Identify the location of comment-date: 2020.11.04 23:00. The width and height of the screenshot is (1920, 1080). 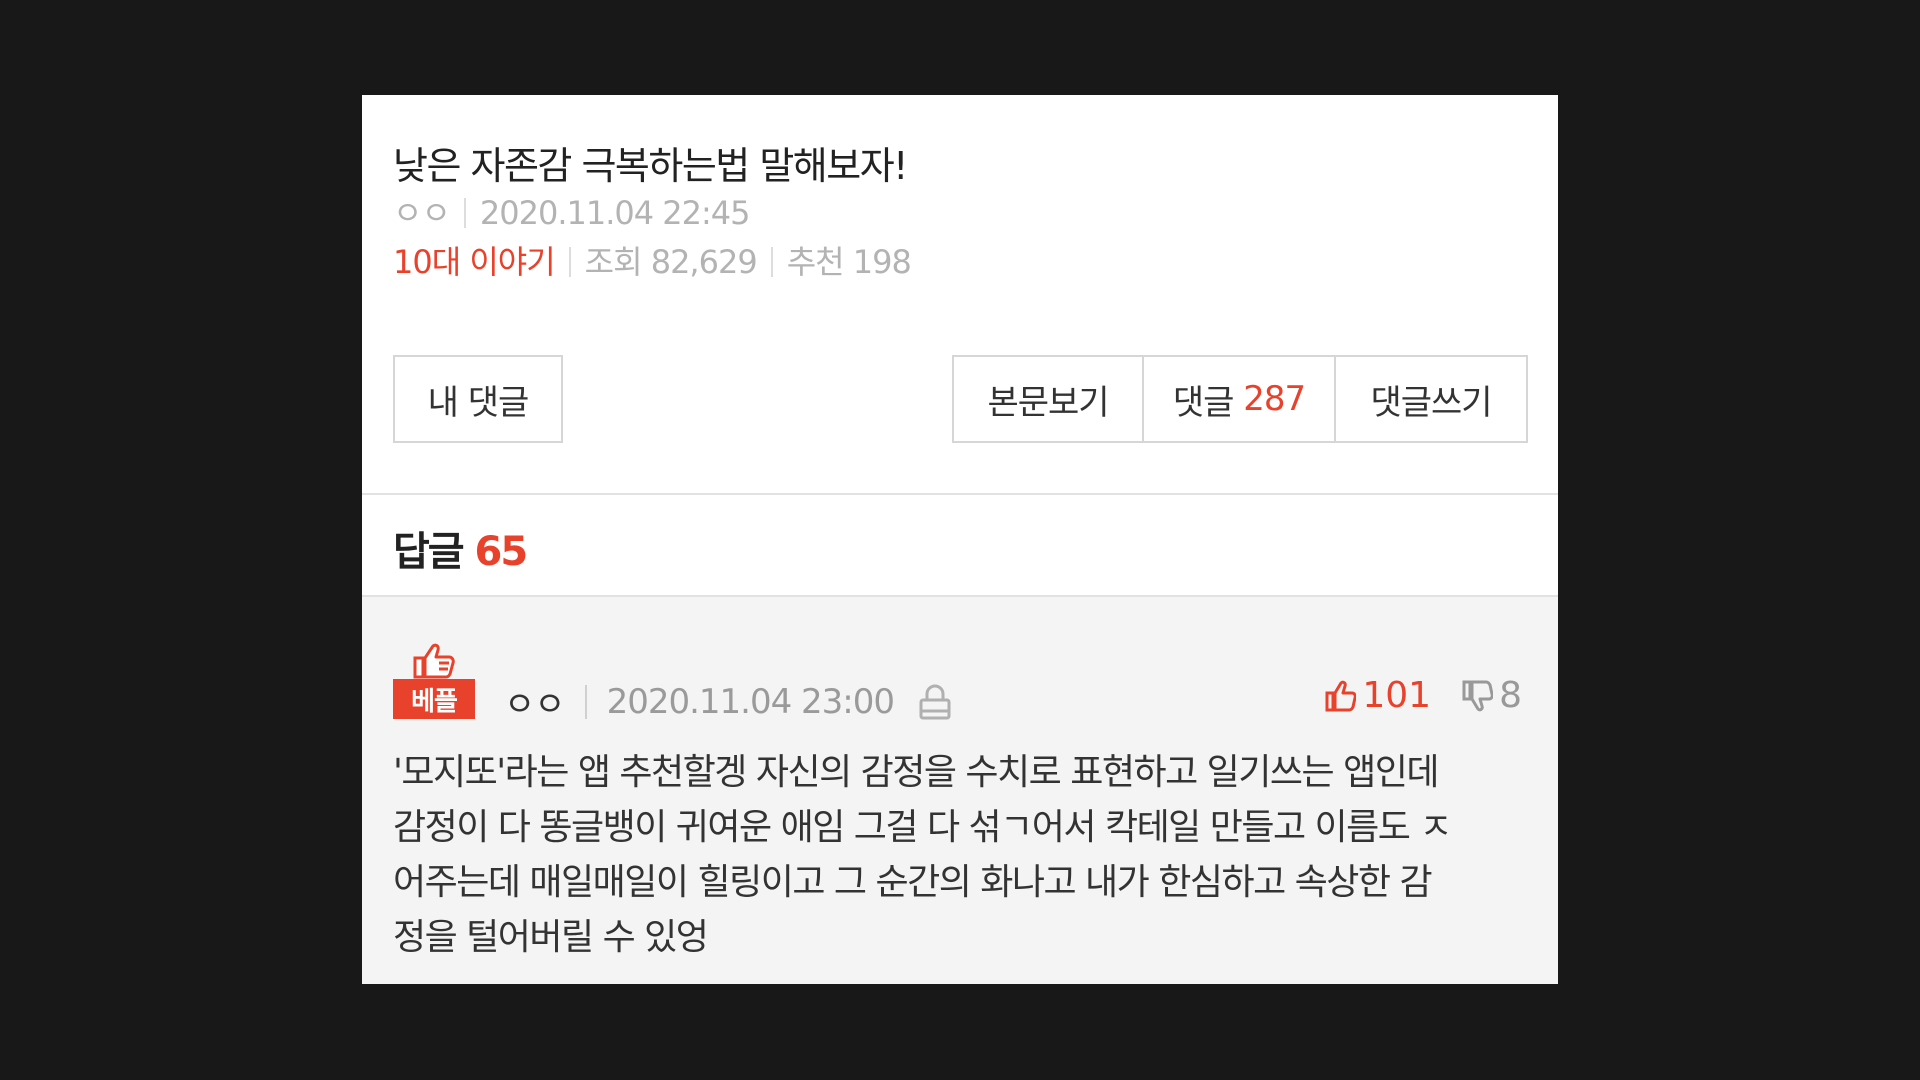
(750, 701).